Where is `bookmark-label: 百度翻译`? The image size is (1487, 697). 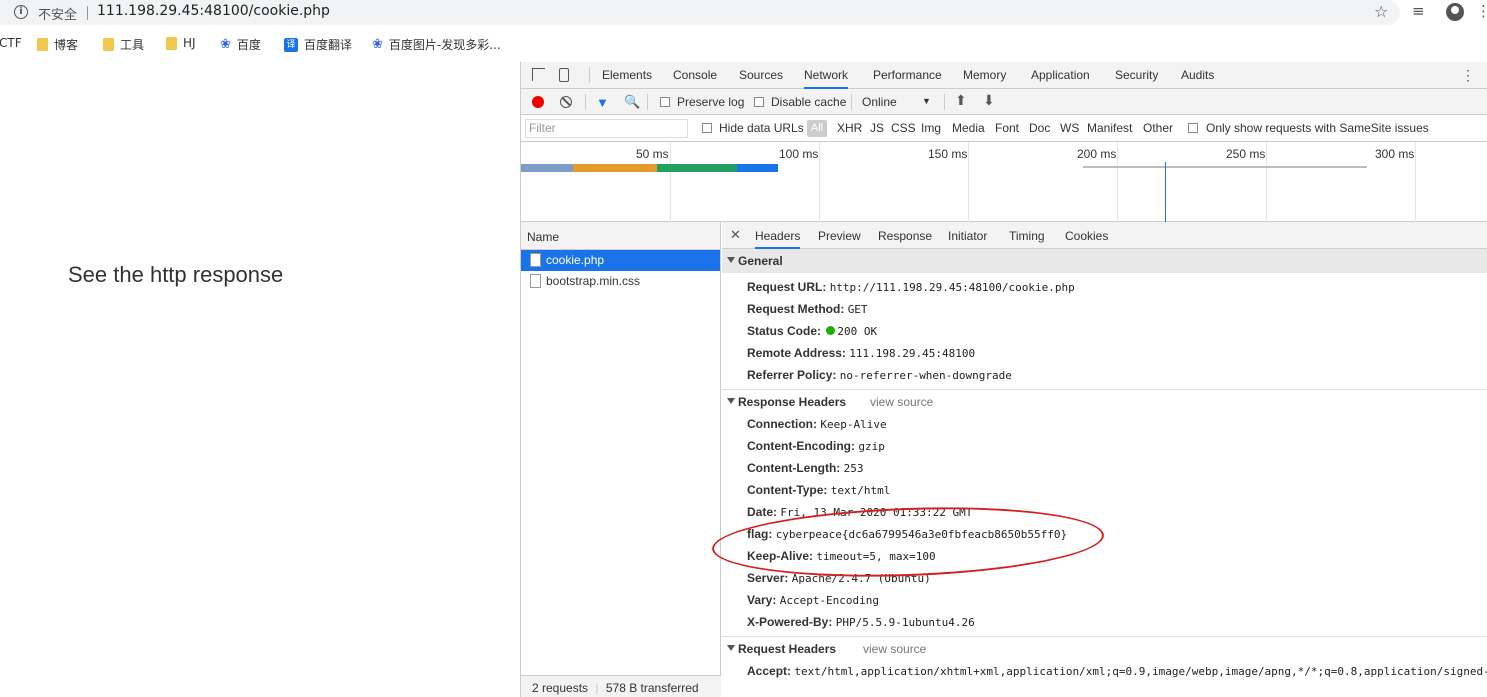 bookmark-label: 百度翻译 is located at coordinates (328, 45).